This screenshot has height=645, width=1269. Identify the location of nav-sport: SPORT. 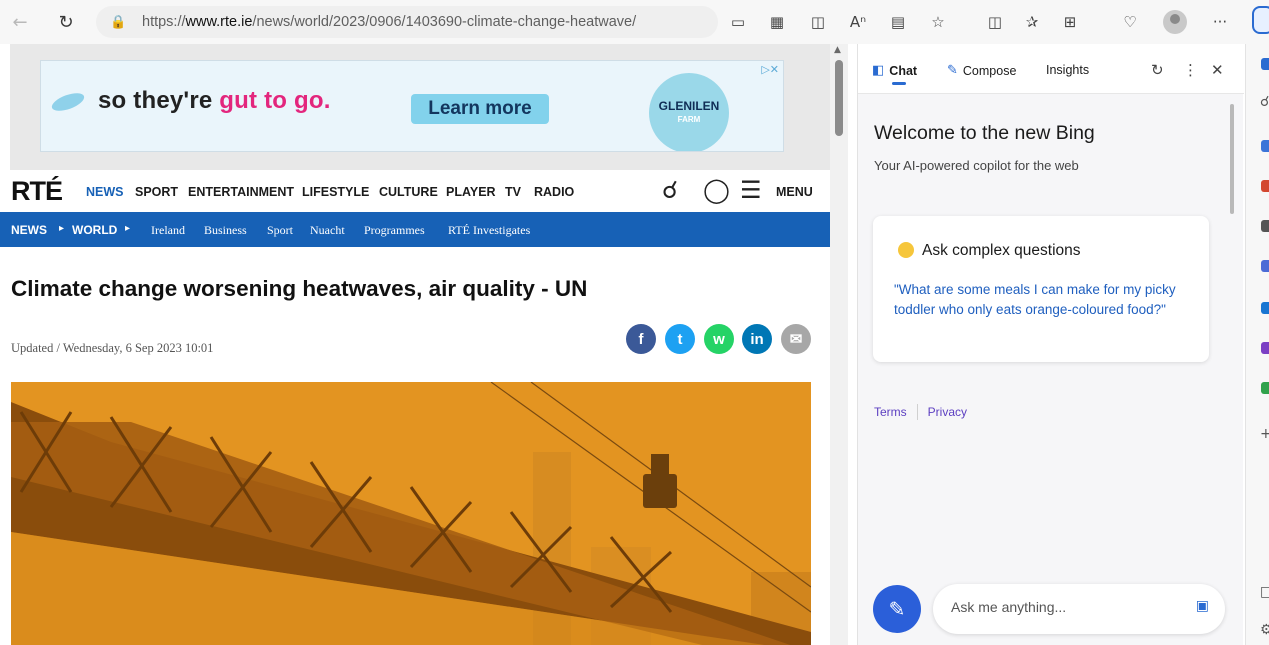
(156, 192).